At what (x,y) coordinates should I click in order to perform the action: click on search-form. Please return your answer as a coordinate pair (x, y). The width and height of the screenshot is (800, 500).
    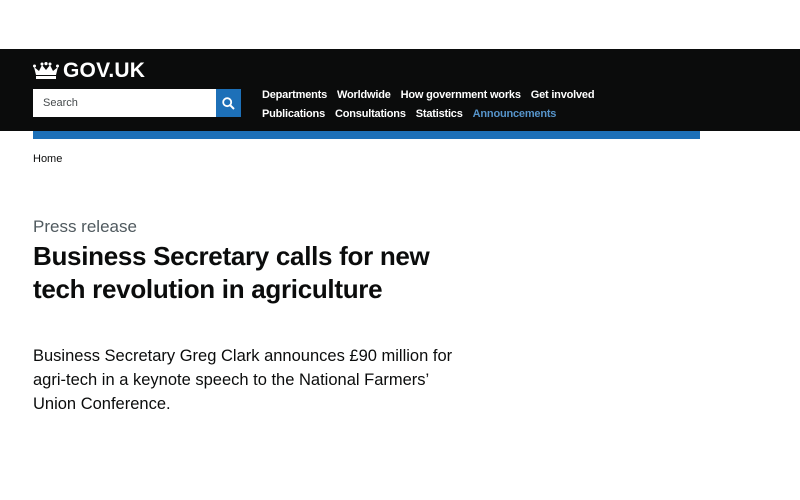
    Looking at the image, I should click on (137, 103).